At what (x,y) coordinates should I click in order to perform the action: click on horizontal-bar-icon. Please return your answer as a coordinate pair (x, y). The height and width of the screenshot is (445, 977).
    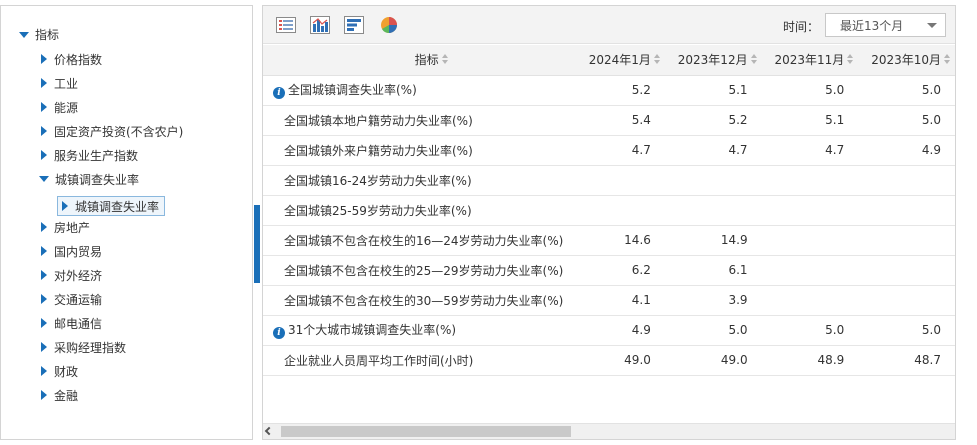
    Looking at the image, I should click on (354, 25).